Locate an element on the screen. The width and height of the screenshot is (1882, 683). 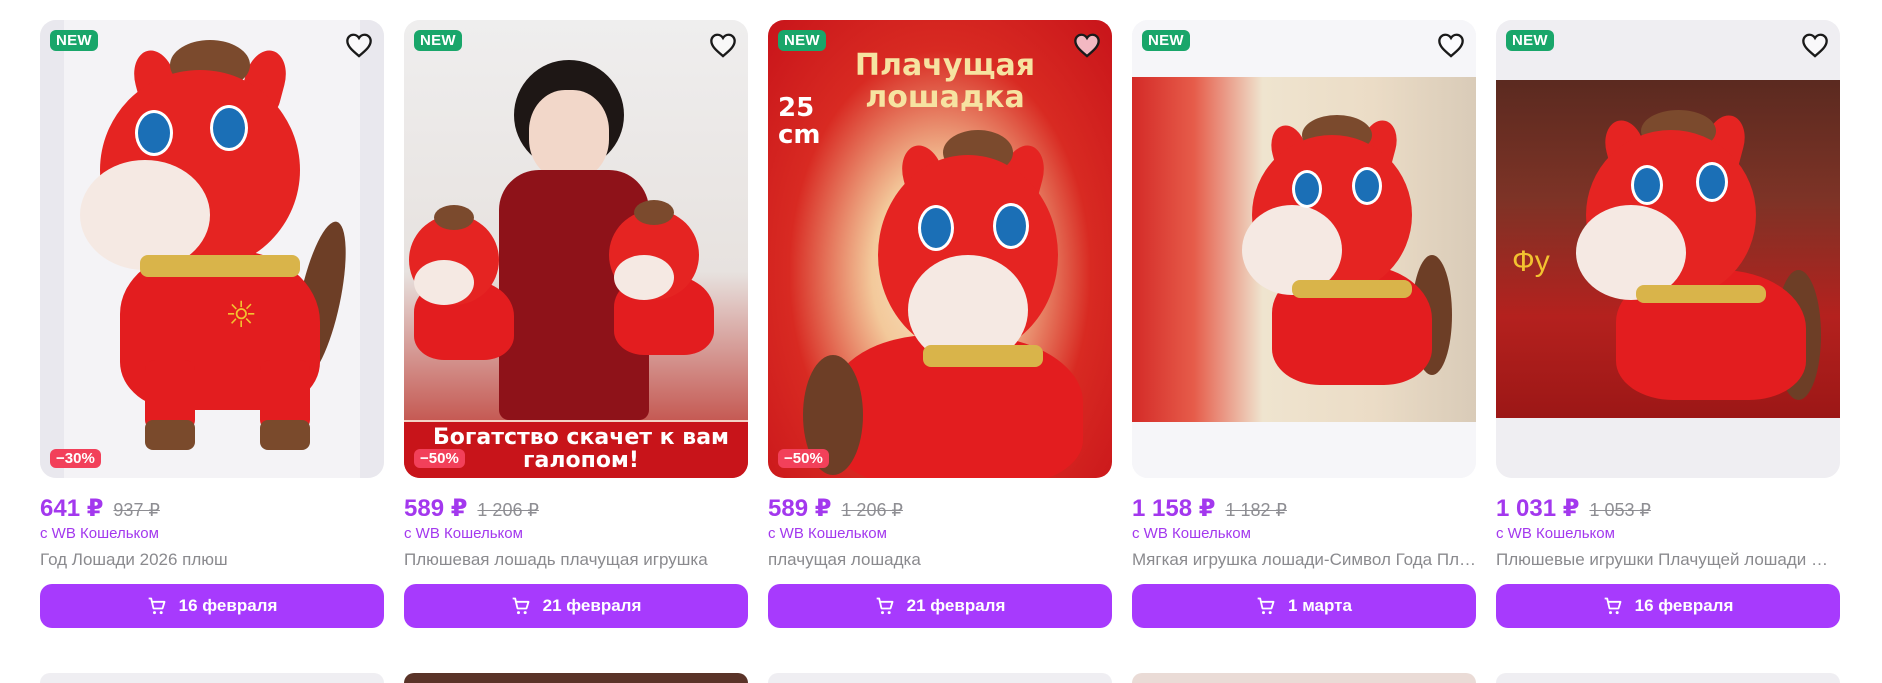
promo-text: Плачущая лошадка is located at coordinates (945, 81).